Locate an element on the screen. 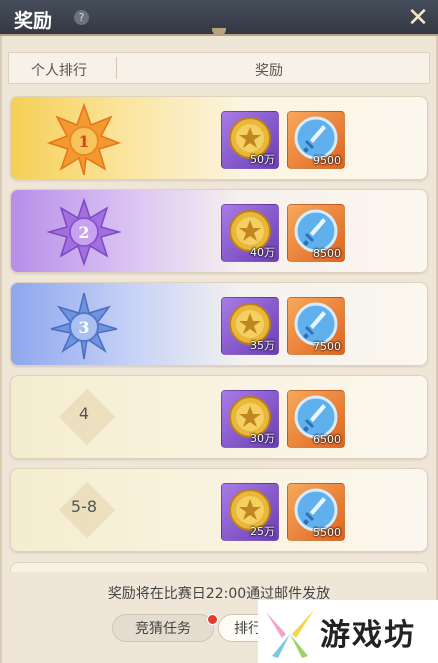 Image resolution: width=438 pixels, height=663 pixels. coin-quantity: 50万 is located at coordinates (262, 159).